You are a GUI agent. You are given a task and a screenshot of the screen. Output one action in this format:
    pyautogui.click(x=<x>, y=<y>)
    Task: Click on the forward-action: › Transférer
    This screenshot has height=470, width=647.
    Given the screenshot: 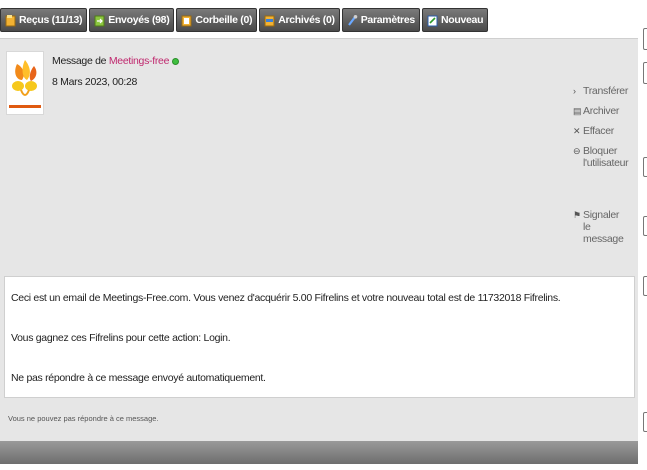 What is the action you would take?
    pyautogui.click(x=603, y=91)
    